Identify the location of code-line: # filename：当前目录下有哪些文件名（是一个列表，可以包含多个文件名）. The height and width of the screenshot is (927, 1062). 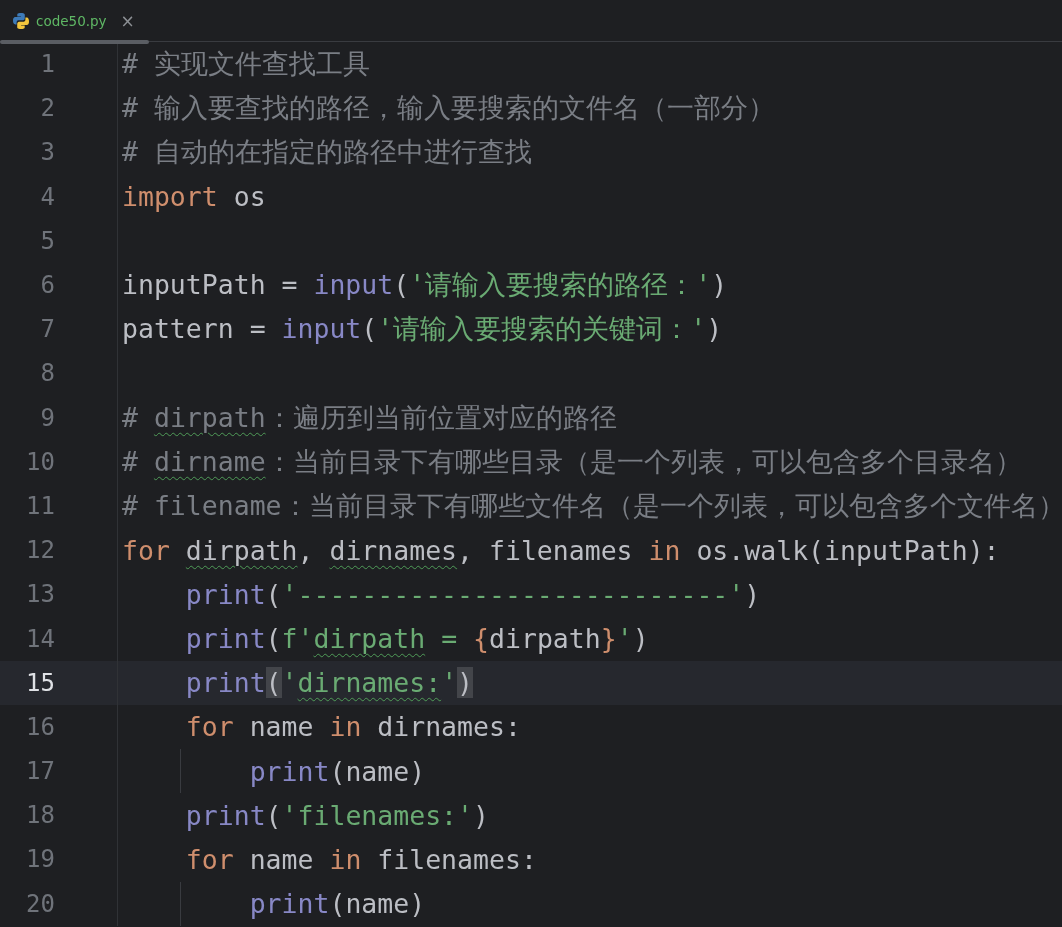
(592, 505).